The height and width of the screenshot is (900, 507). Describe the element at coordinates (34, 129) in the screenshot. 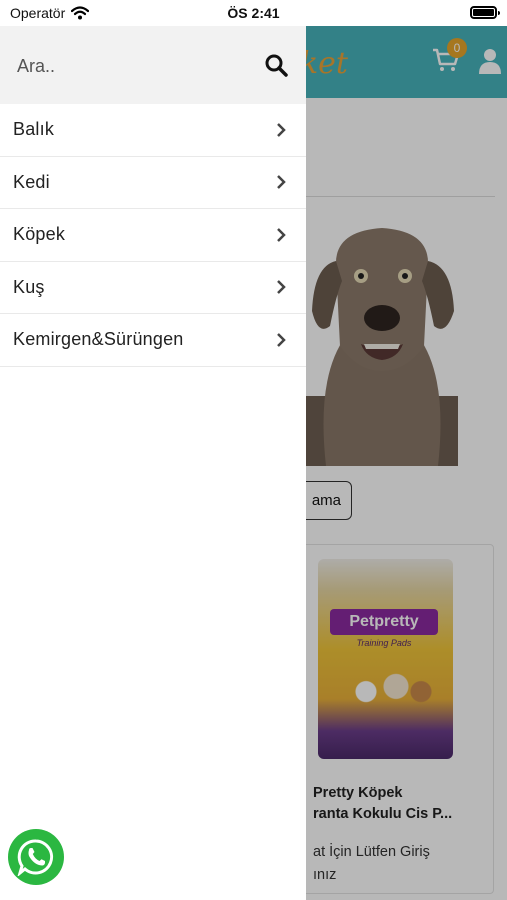

I see `menu-item-label: Balık` at that location.